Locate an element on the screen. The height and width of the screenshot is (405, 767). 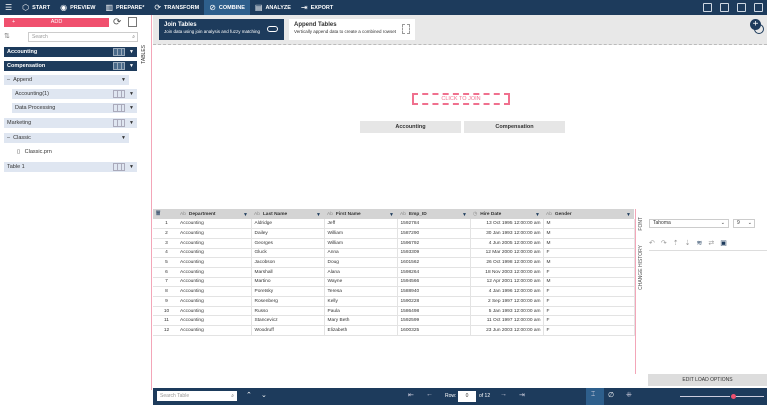
nav-export: ⇥ EXPORT is located at coordinates (317, 7).